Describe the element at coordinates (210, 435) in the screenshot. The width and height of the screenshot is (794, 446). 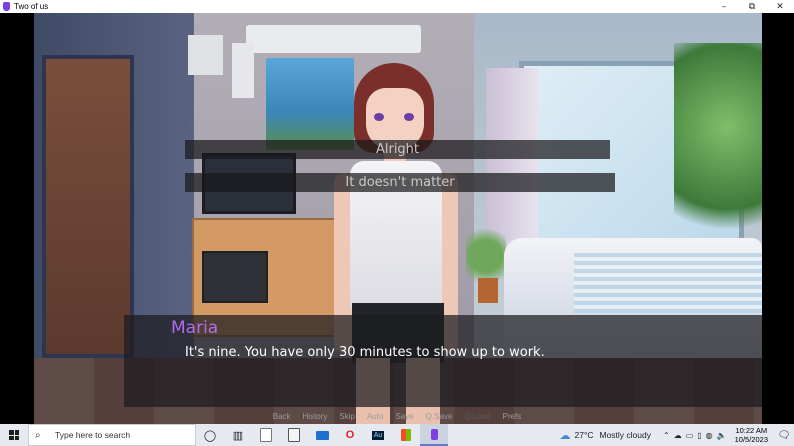
I see `cortana-icon: ◯` at that location.